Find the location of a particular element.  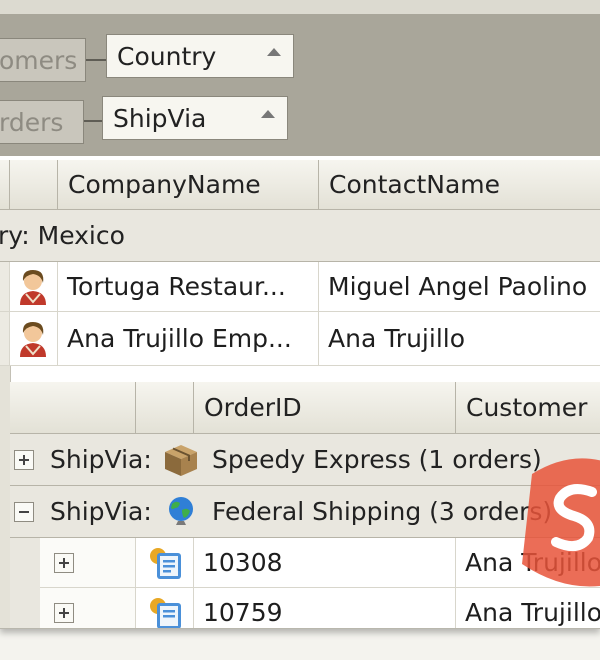

column-header-label: CompanyName is located at coordinates (164, 184).